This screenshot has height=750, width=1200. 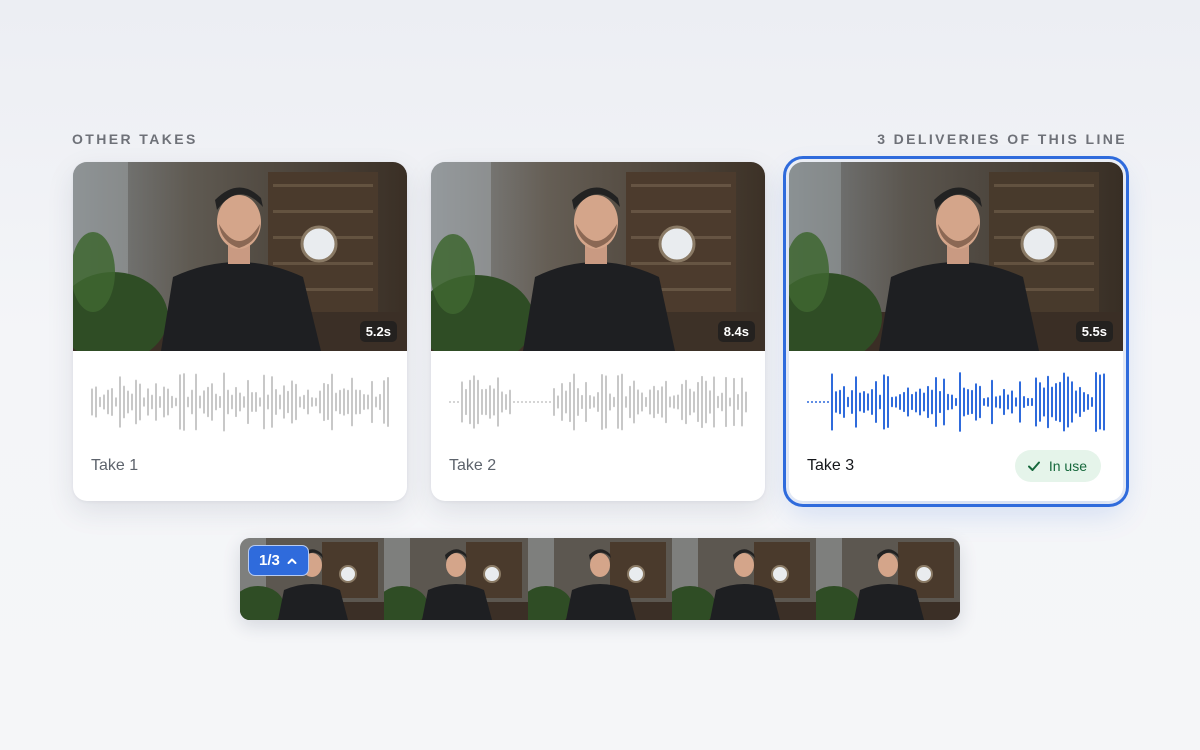 I want to click on filmstrip, so click(x=600, y=579).